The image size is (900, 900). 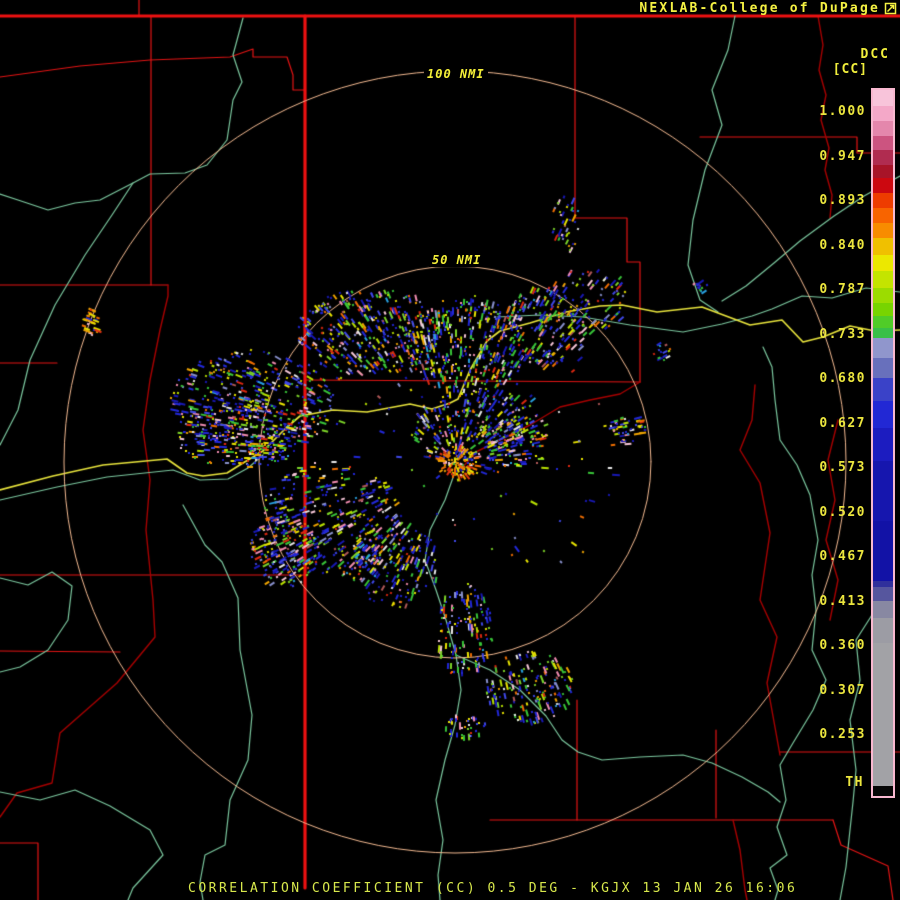 I want to click on colorbar-tick-label: 0.360, so click(x=842, y=645).